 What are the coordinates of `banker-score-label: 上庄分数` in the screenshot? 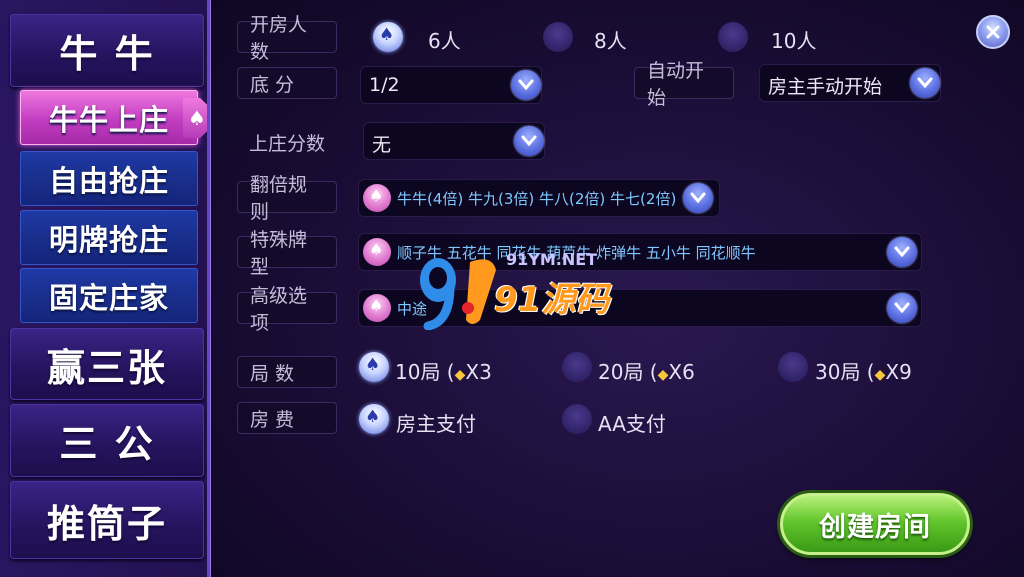 It's located at (287, 142).